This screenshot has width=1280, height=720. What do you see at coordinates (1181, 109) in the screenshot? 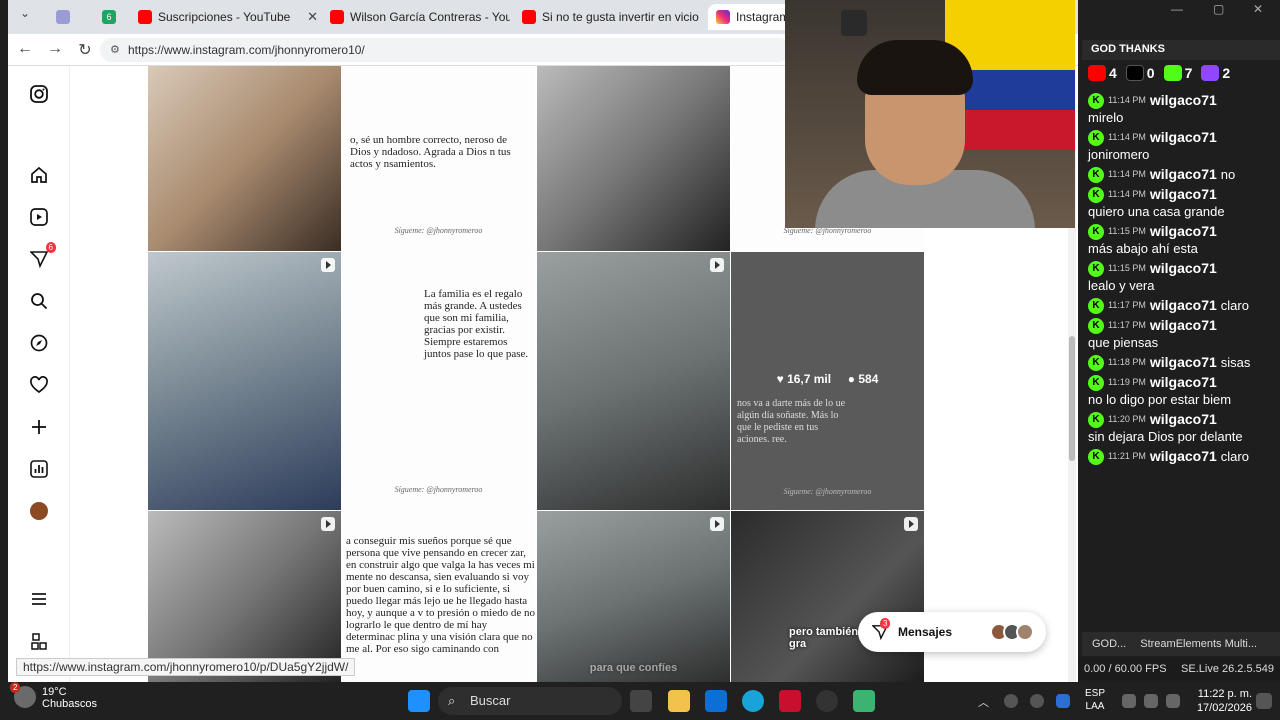
I see `chat-message: K 11:14 PM wilgaco71 mirelo` at bounding box center [1181, 109].